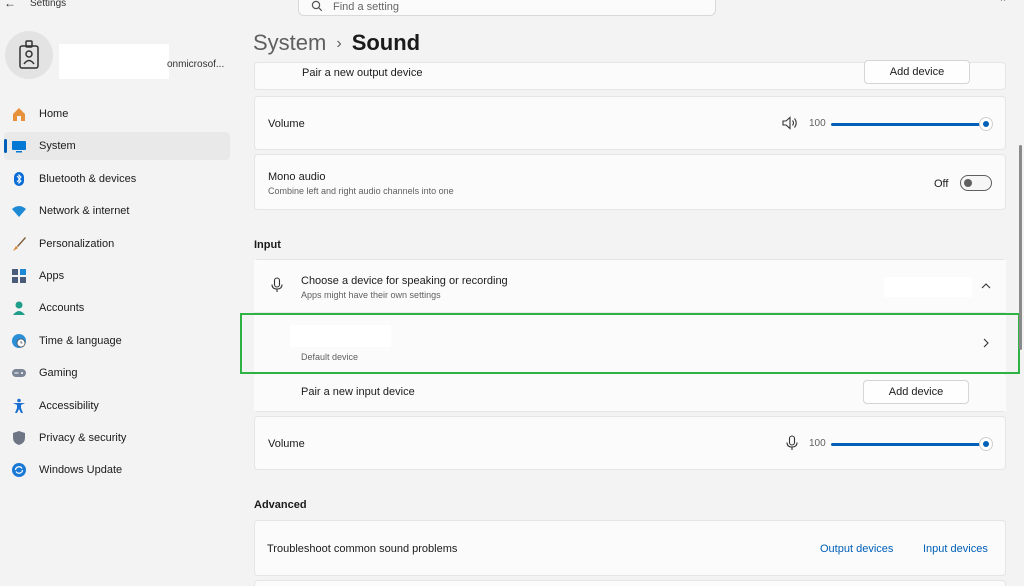  Describe the element at coordinates (52, 275) in the screenshot. I see `sidebar-item-label: Apps` at that location.